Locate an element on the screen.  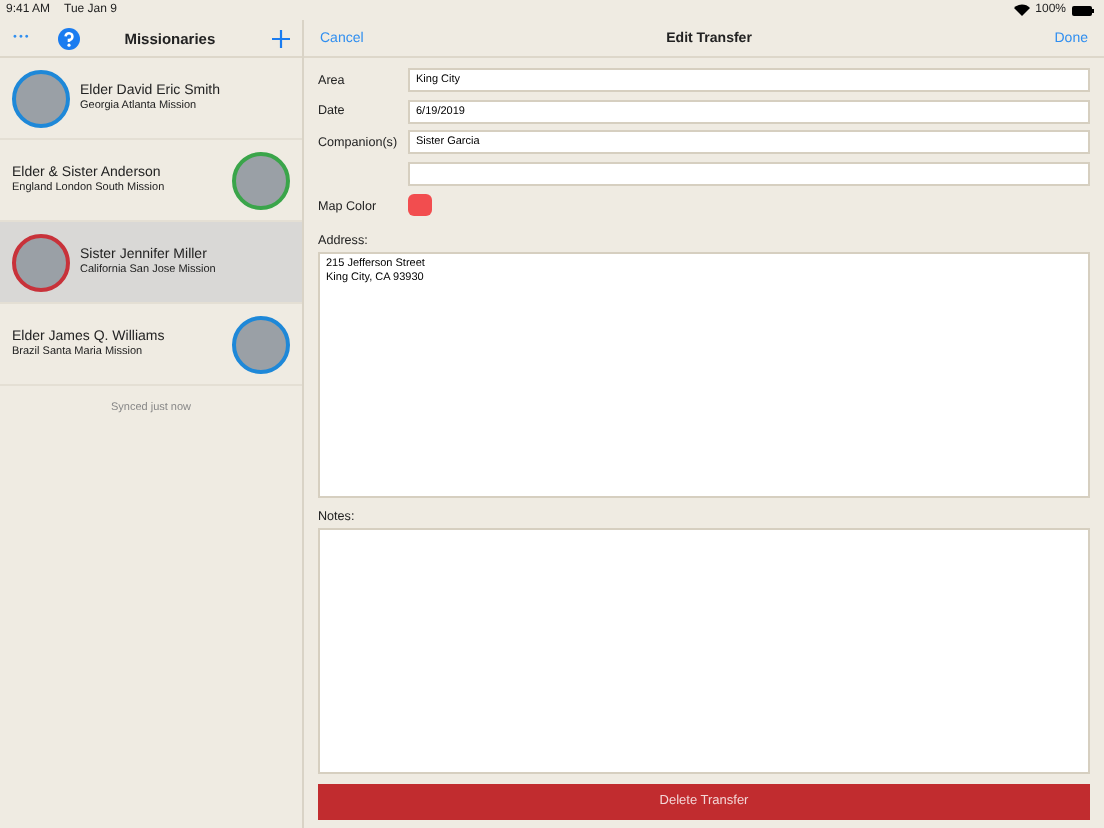
help-icon is located at coordinates (68, 38).